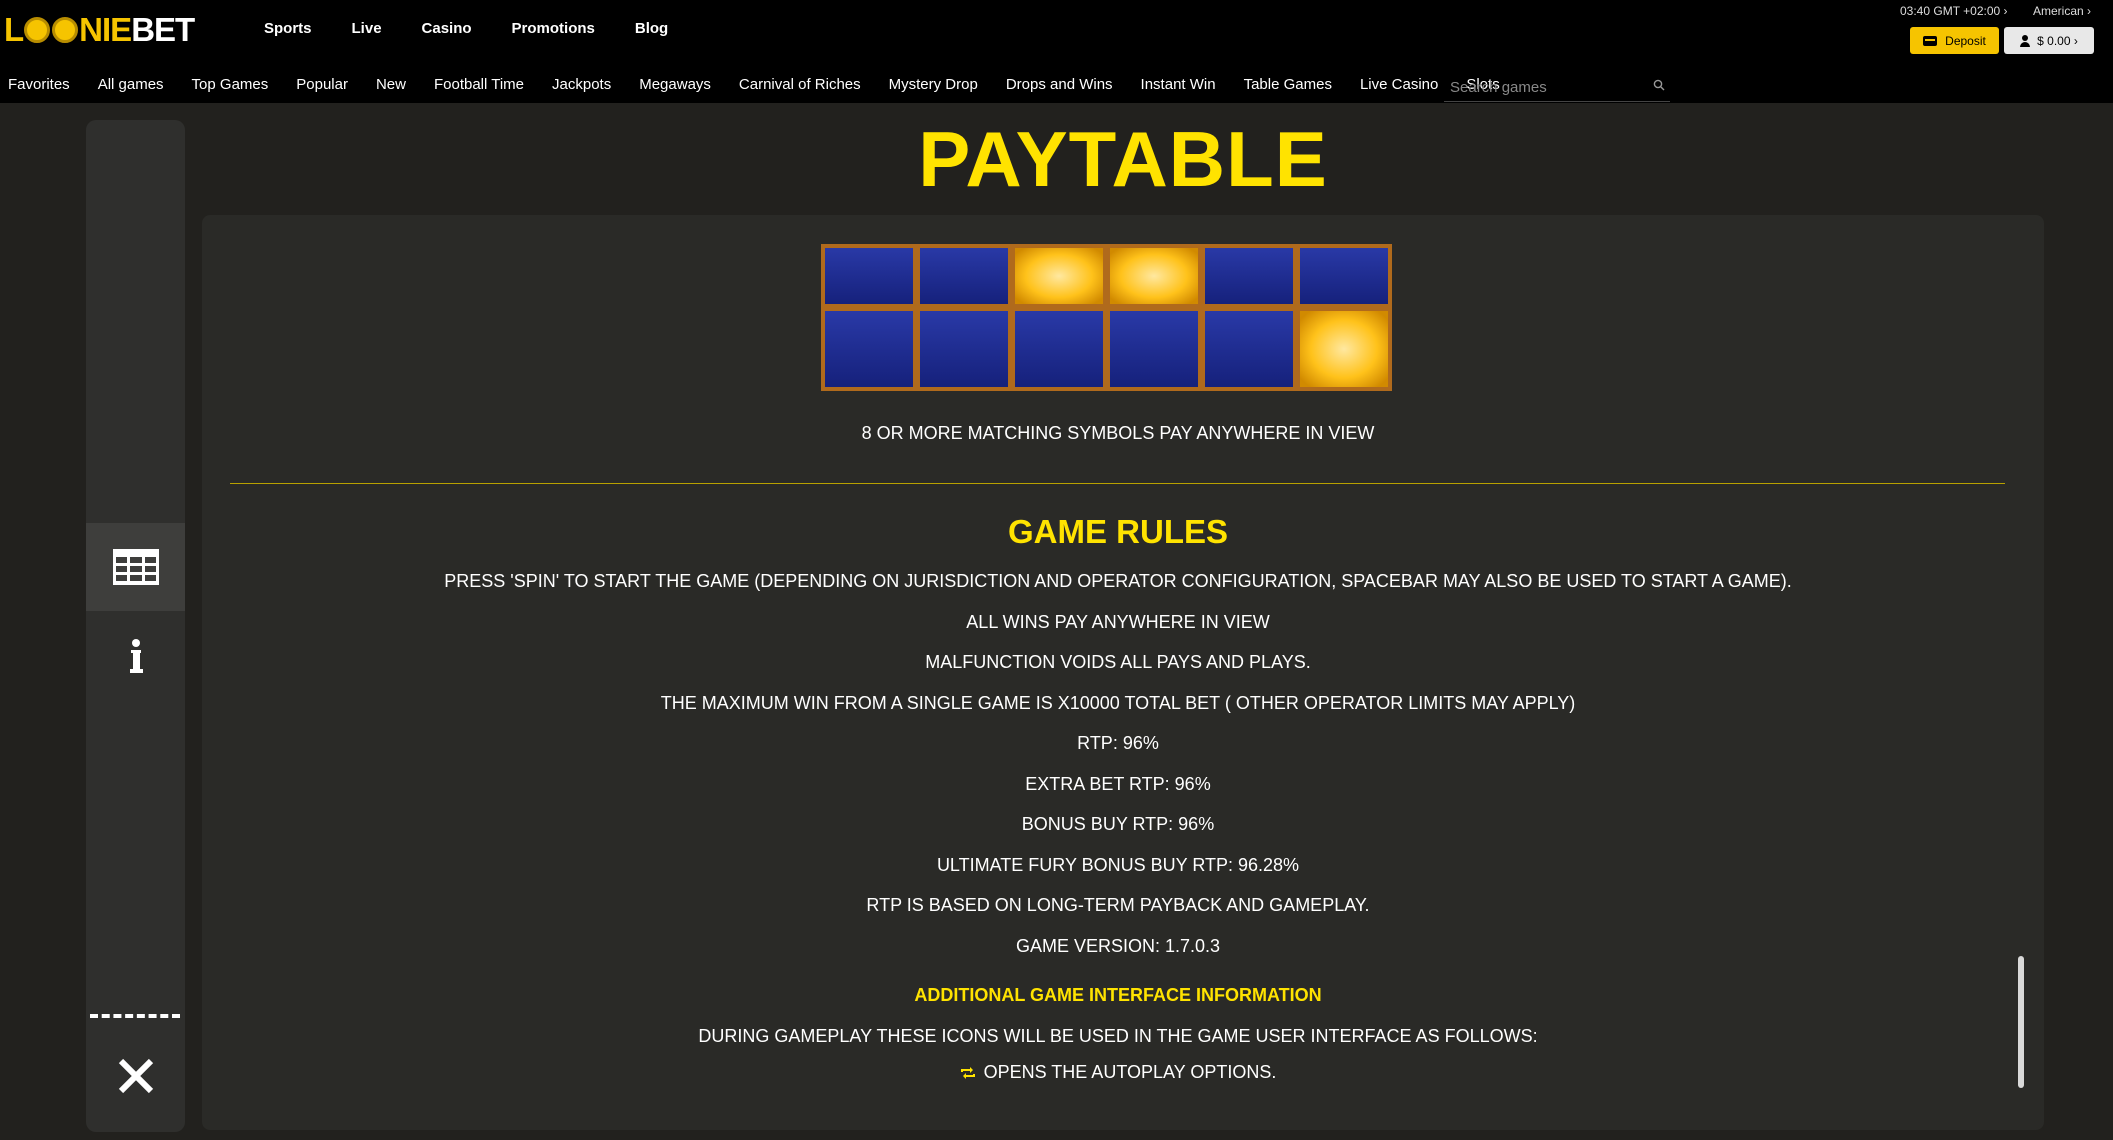 The image size is (2113, 1140). What do you see at coordinates (1117, 483) in the screenshot?
I see `section-divider` at bounding box center [1117, 483].